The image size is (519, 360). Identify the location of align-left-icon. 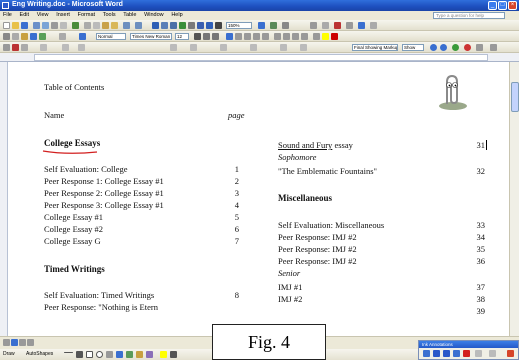
(229, 36).